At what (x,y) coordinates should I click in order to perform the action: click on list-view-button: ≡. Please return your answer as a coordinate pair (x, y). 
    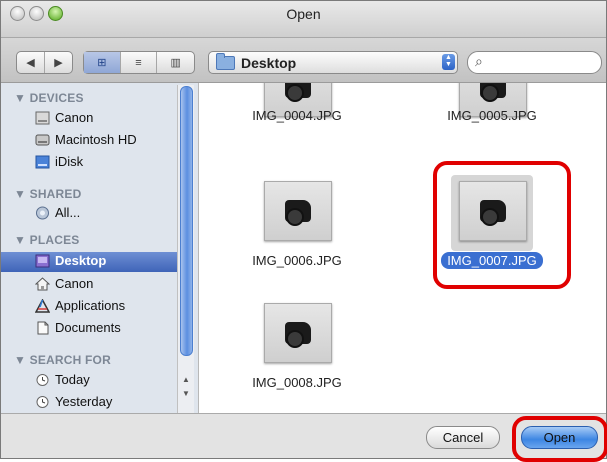
    Looking at the image, I should click on (139, 62).